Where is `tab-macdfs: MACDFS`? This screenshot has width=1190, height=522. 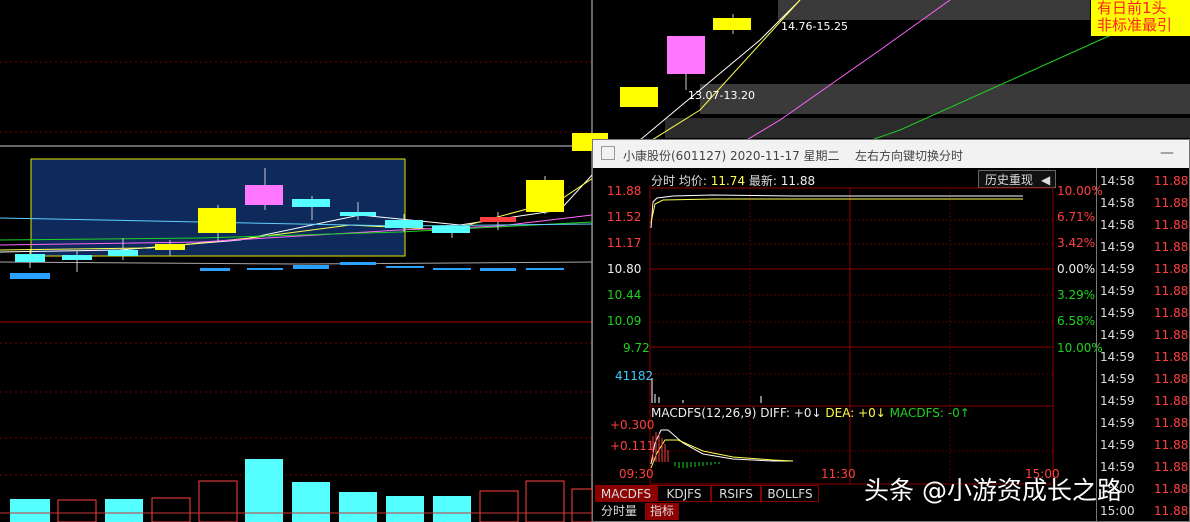 tab-macdfs: MACDFS is located at coordinates (626, 493).